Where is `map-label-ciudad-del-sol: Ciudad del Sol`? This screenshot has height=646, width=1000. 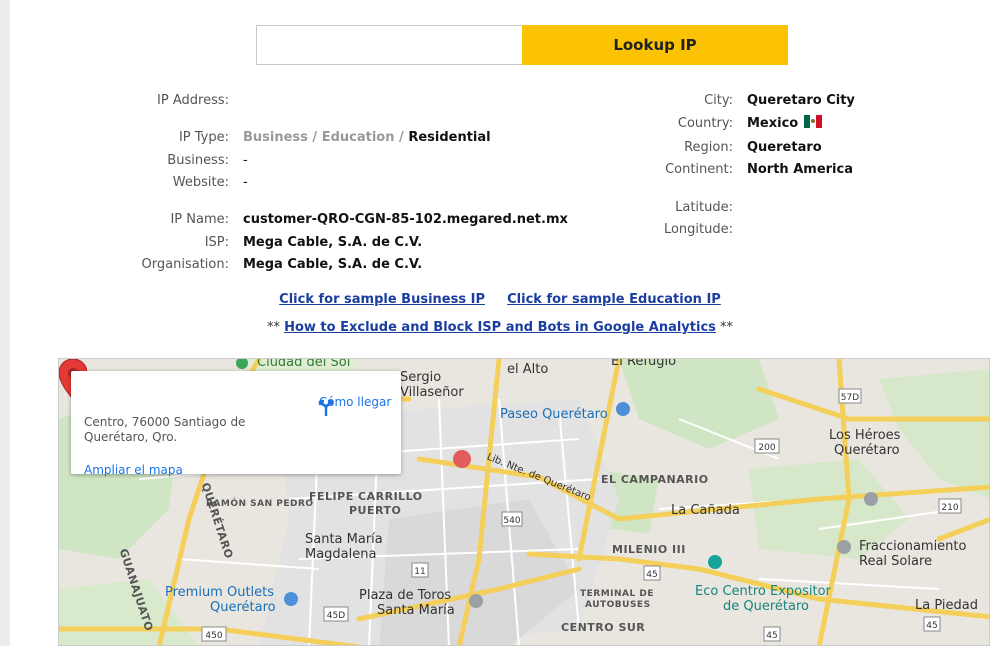 map-label-ciudad-del-sol: Ciudad del Sol is located at coordinates (304, 364).